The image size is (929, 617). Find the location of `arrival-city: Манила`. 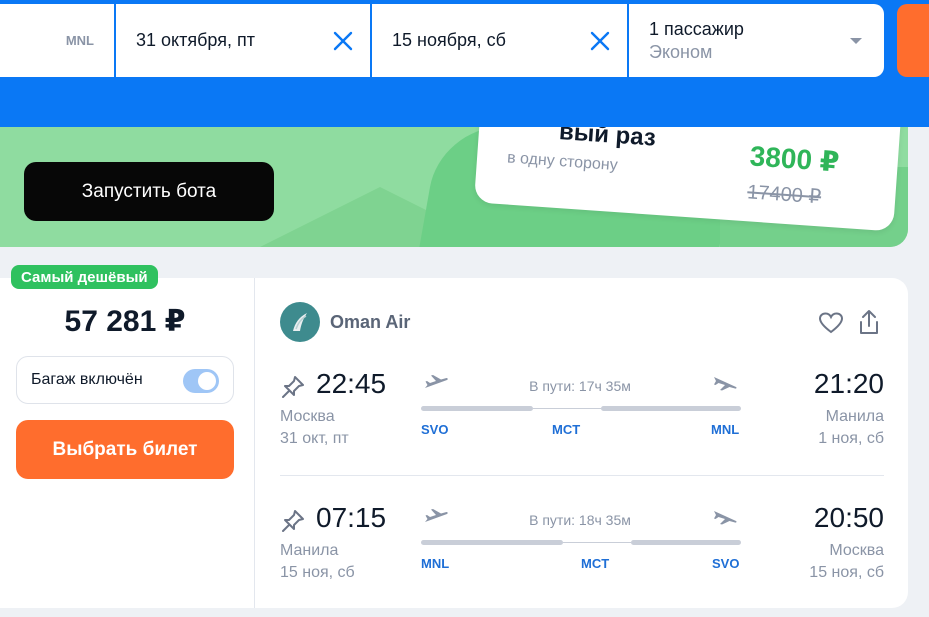

arrival-city: Манила is located at coordinates (854, 416).